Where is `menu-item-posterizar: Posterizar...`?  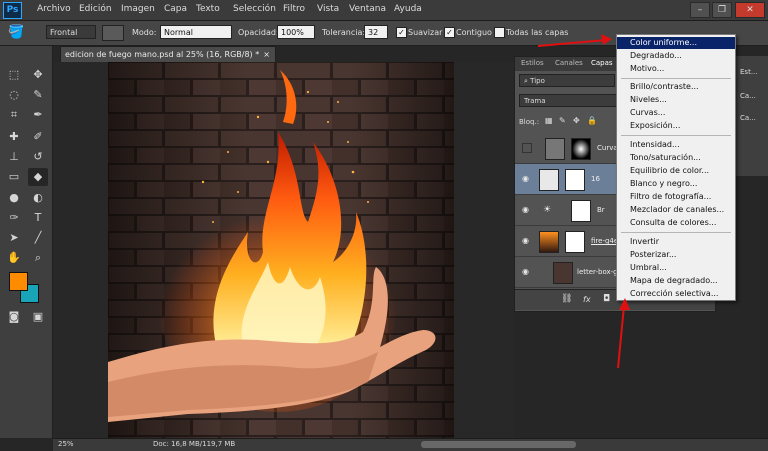 menu-item-posterizar: Posterizar... is located at coordinates (676, 255).